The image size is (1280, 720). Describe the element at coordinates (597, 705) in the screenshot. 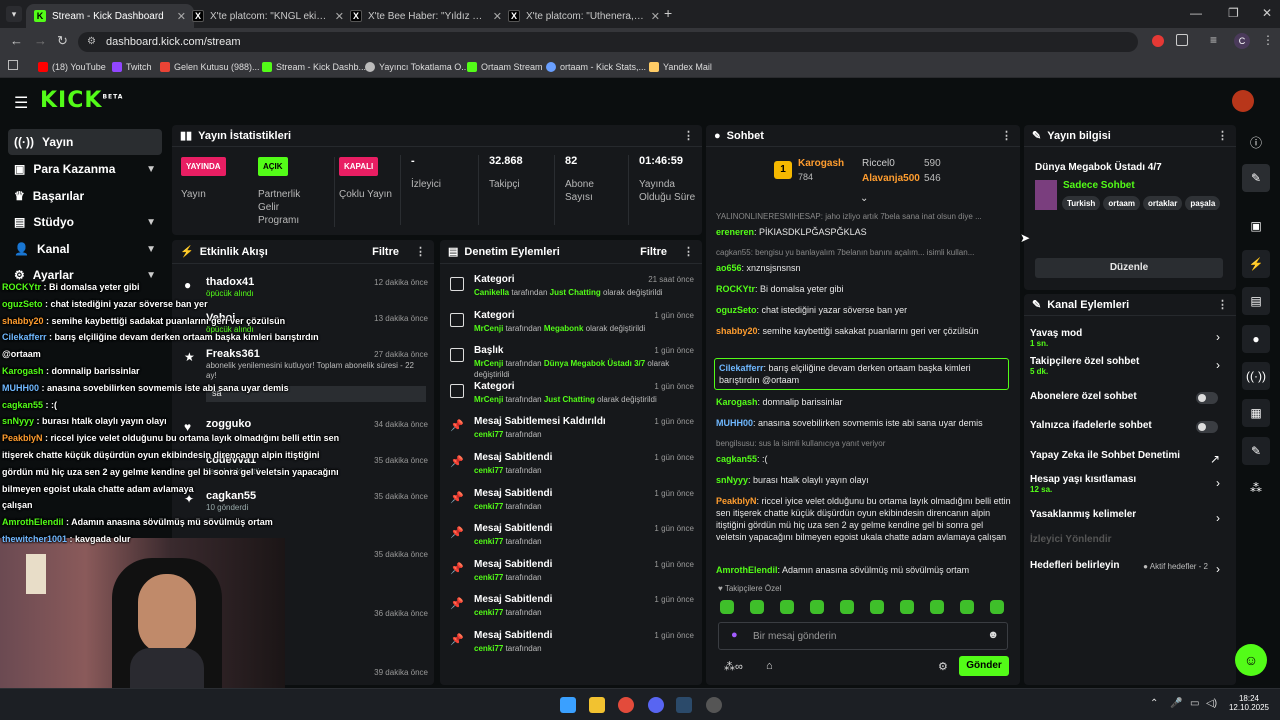

I see `file-explorer-icon` at that location.